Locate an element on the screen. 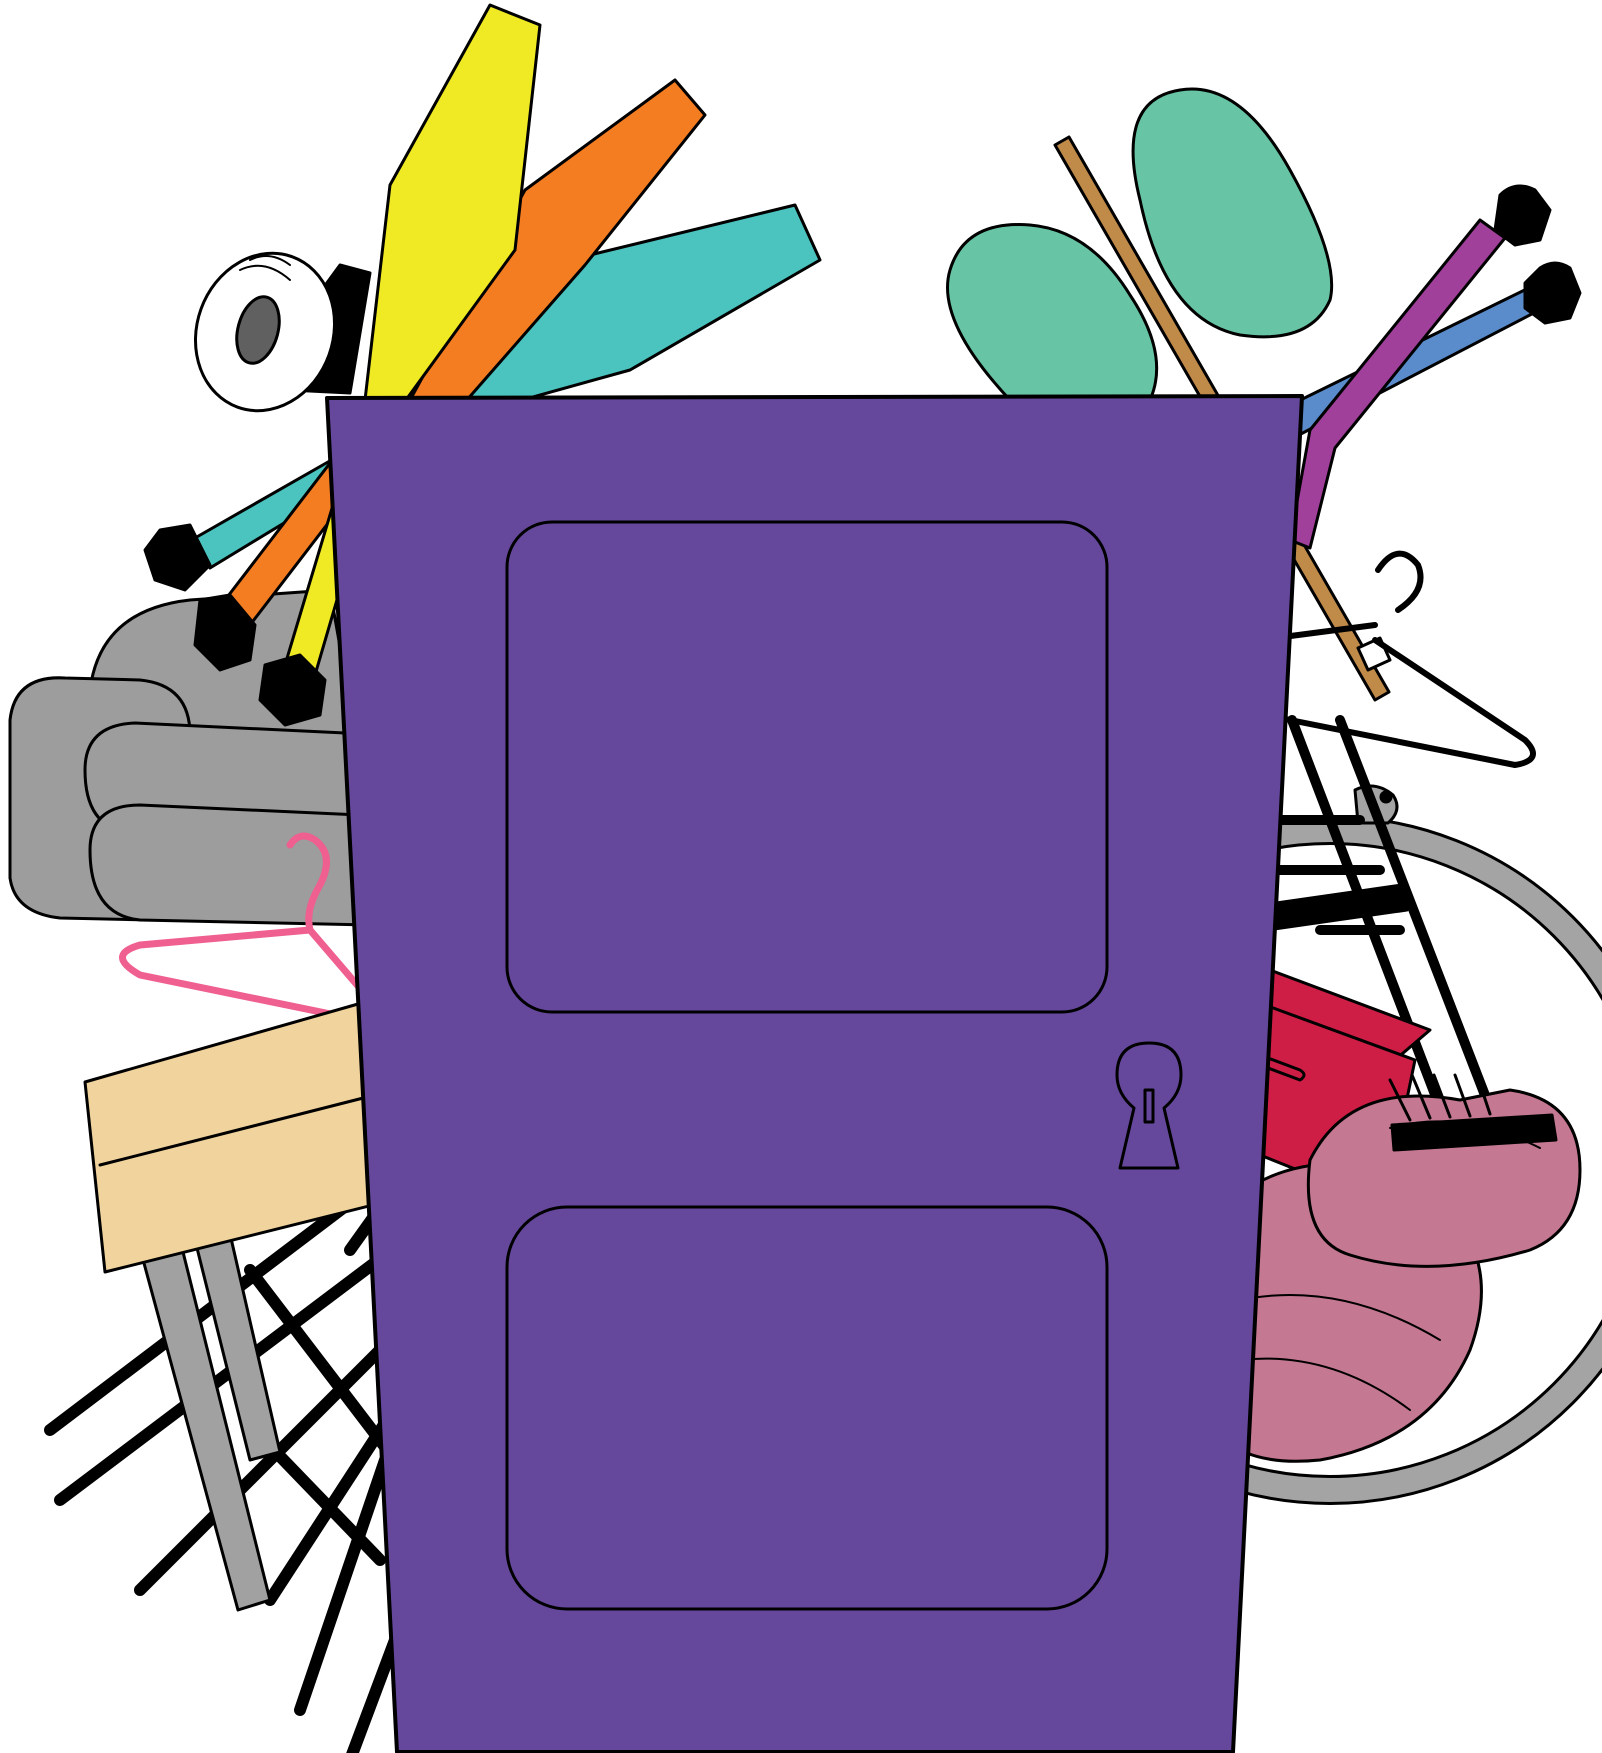 The height and width of the screenshot is (1753, 1602). rack-bar is located at coordinates (1334, 907).